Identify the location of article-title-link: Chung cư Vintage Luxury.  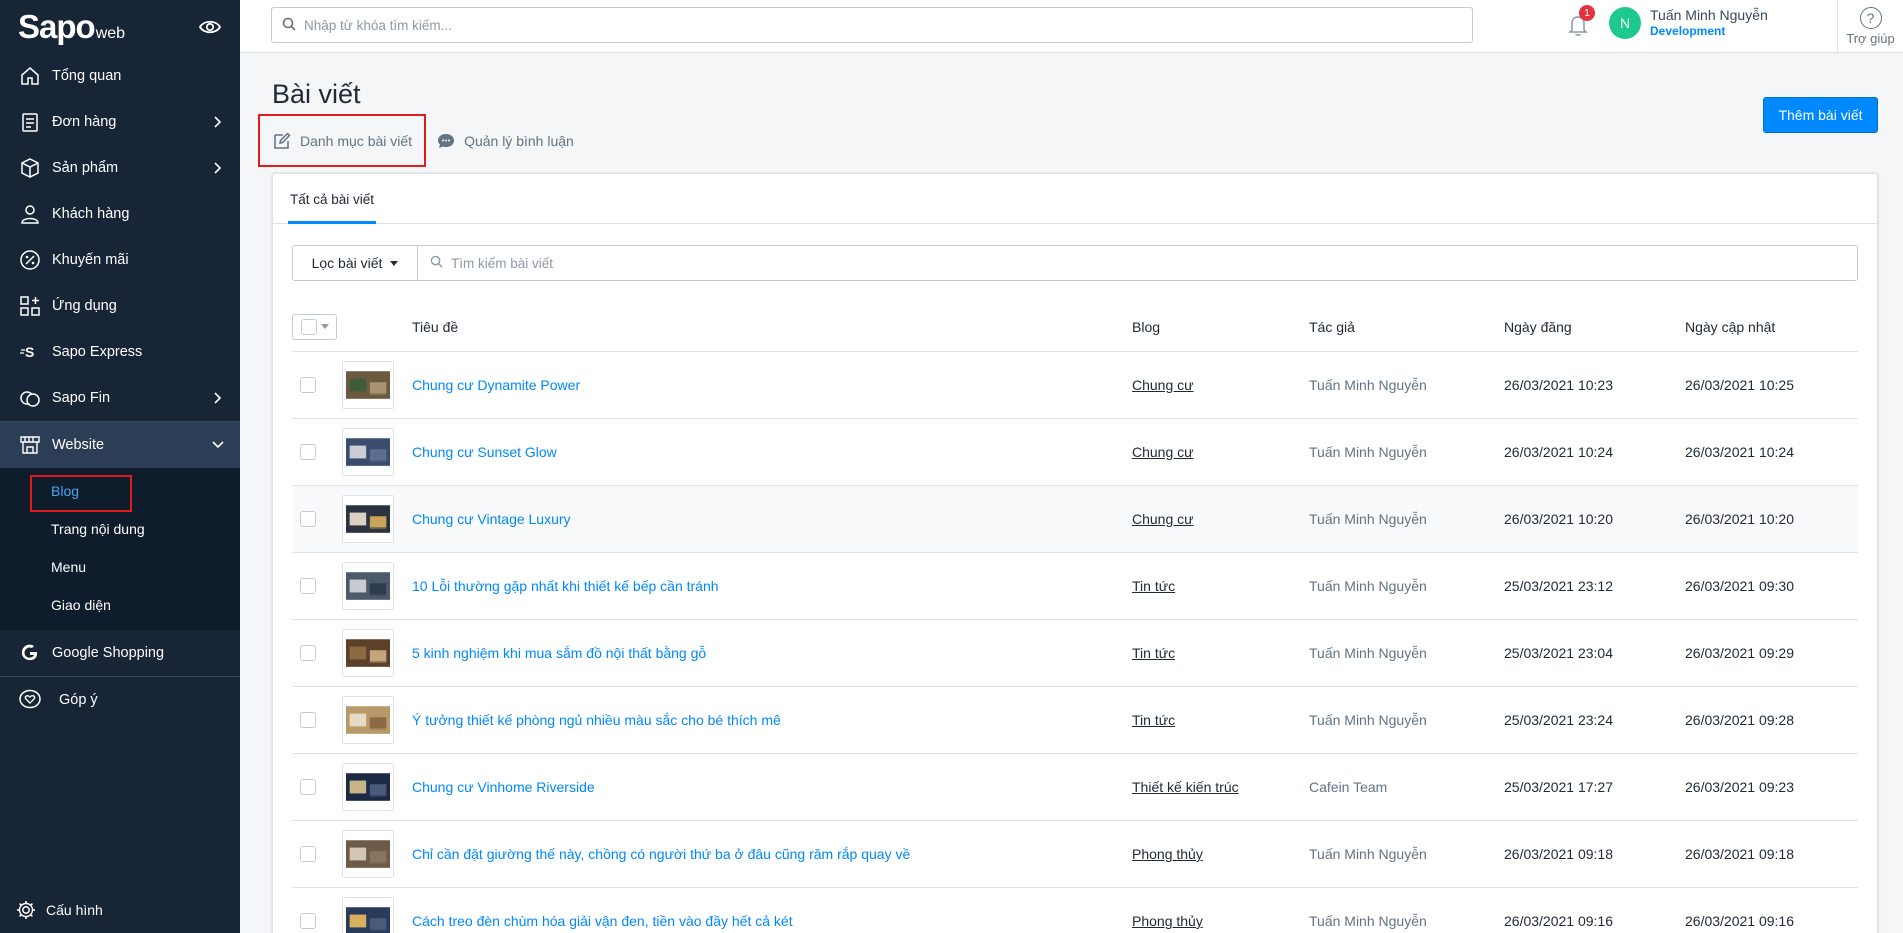
(491, 519).